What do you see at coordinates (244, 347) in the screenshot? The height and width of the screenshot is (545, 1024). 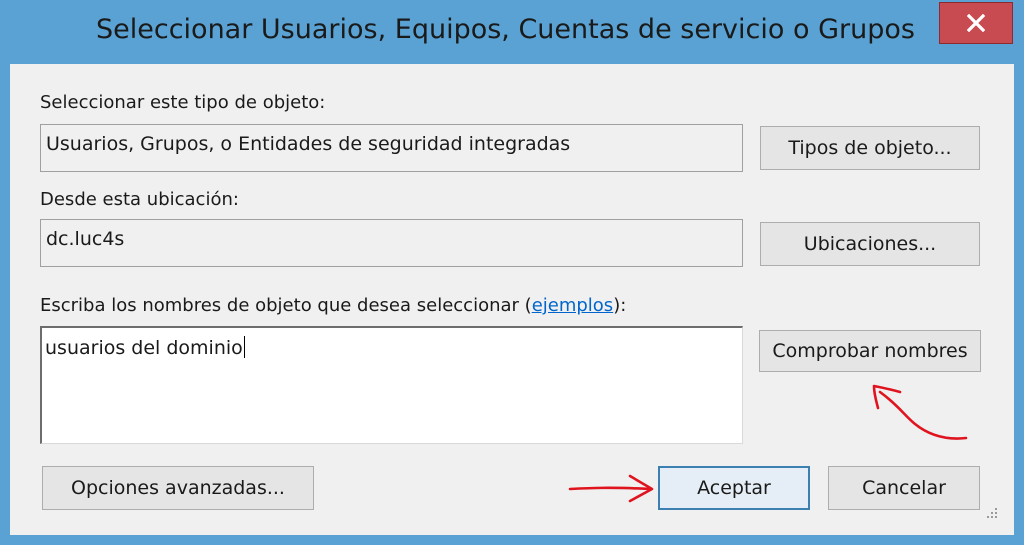 I see `text-caret` at bounding box center [244, 347].